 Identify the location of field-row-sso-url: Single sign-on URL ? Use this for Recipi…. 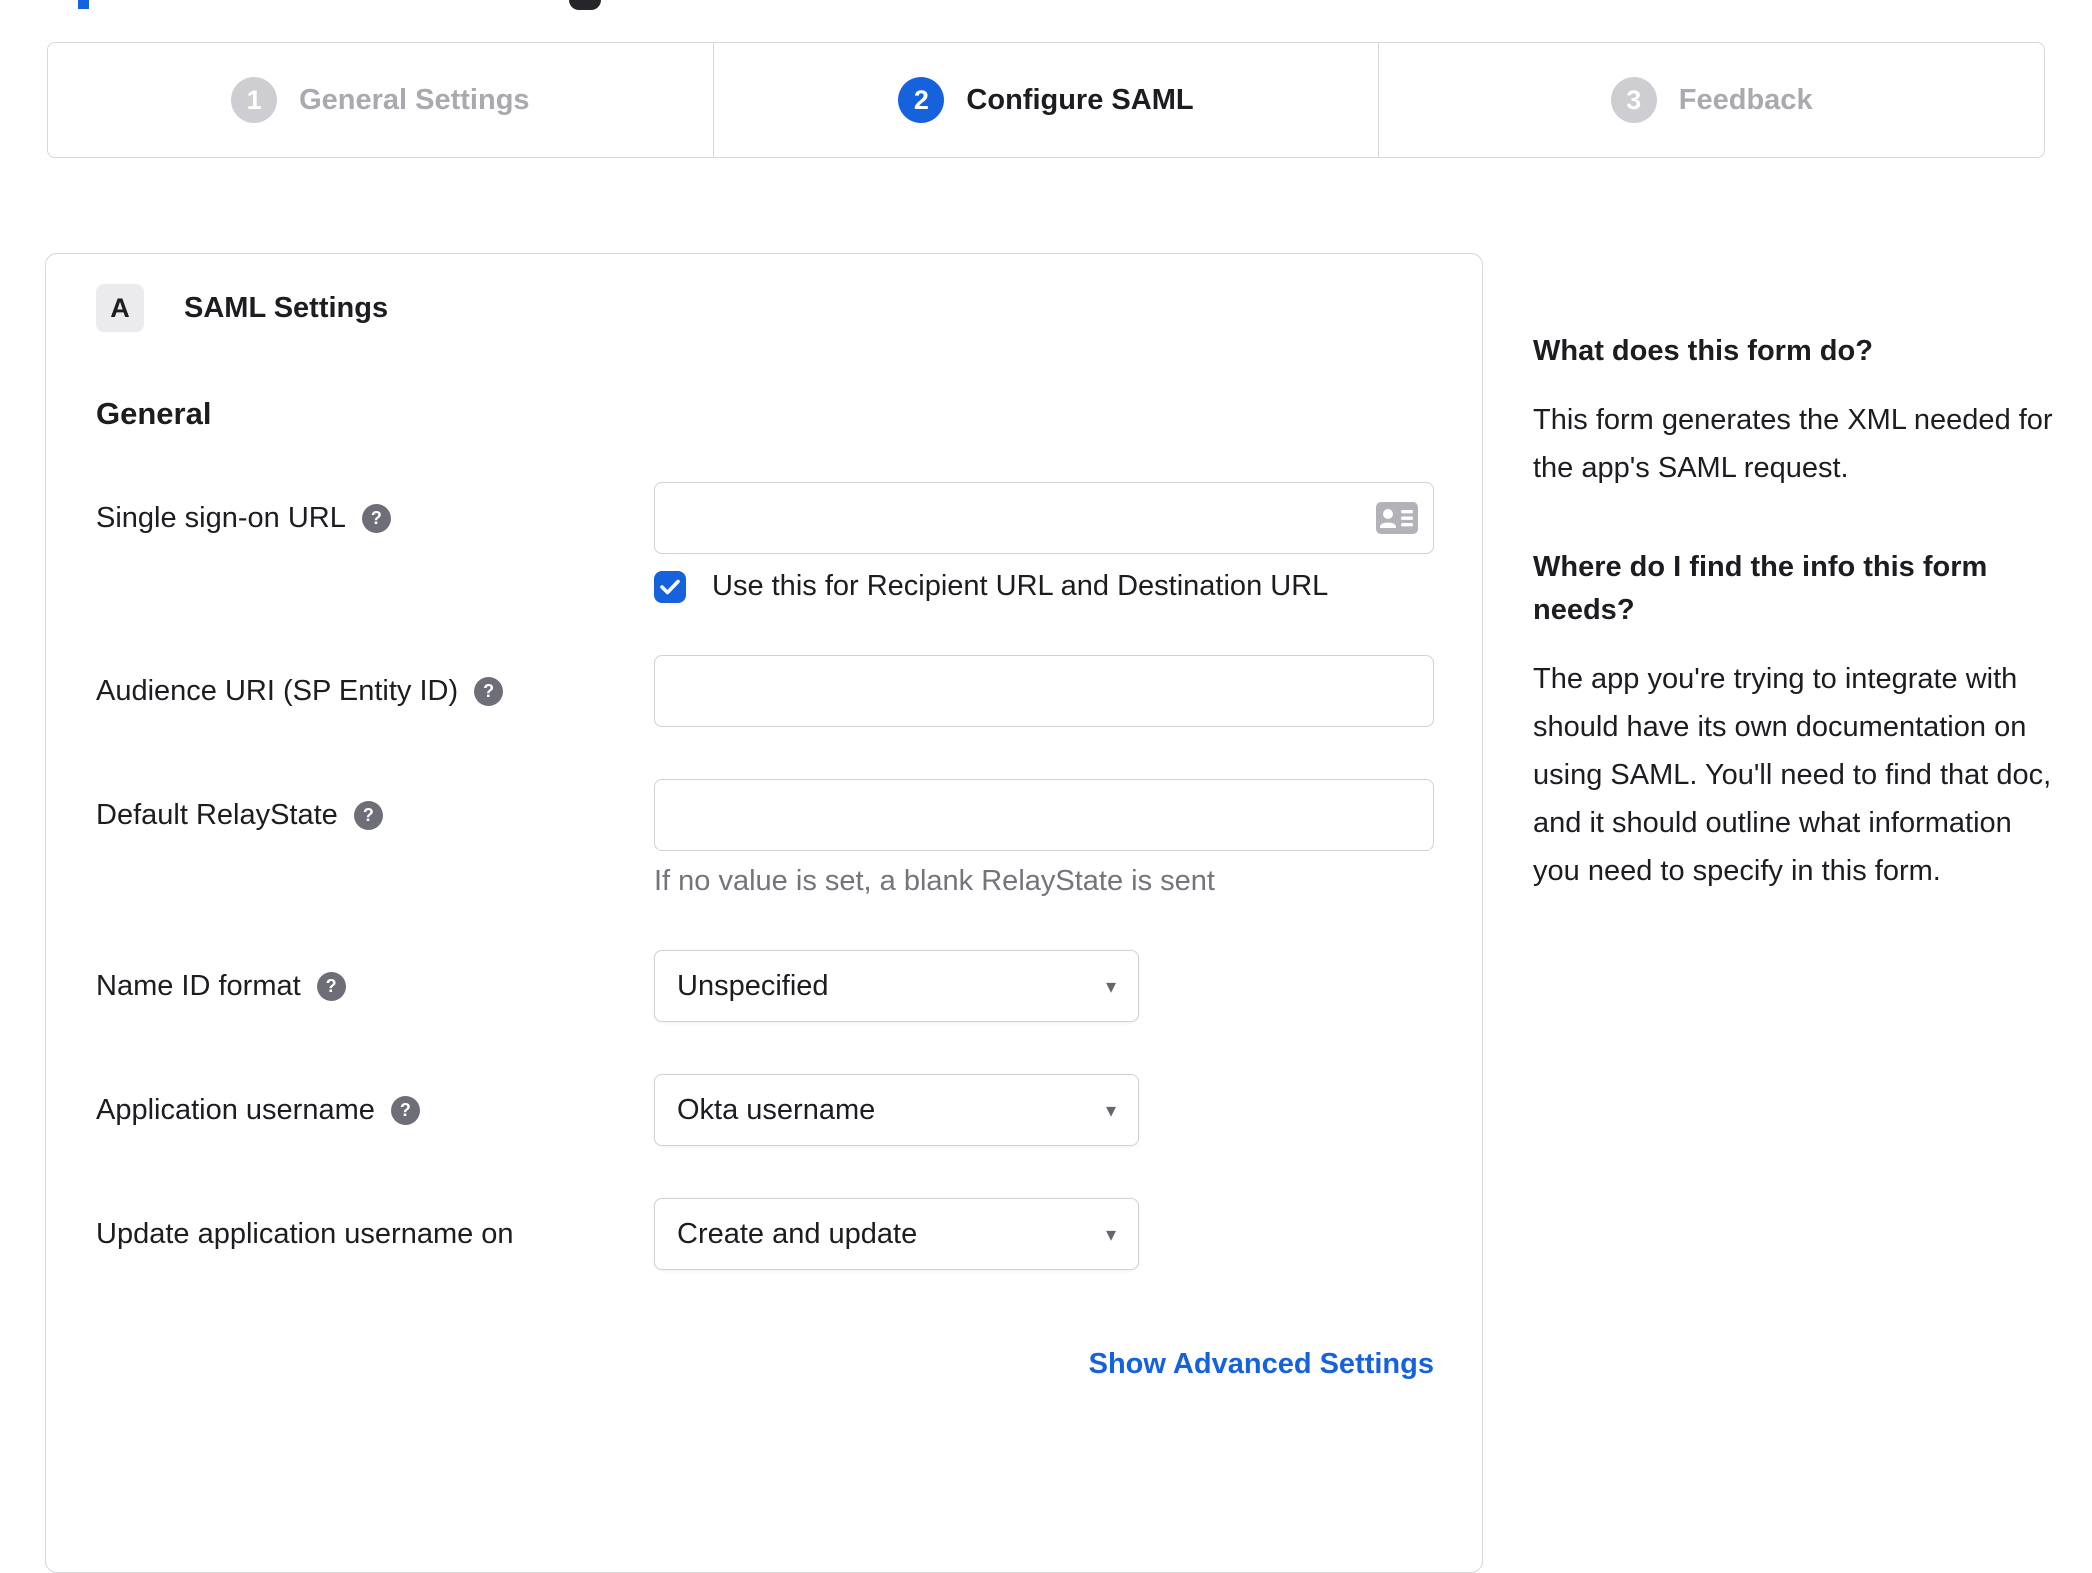
(789, 542).